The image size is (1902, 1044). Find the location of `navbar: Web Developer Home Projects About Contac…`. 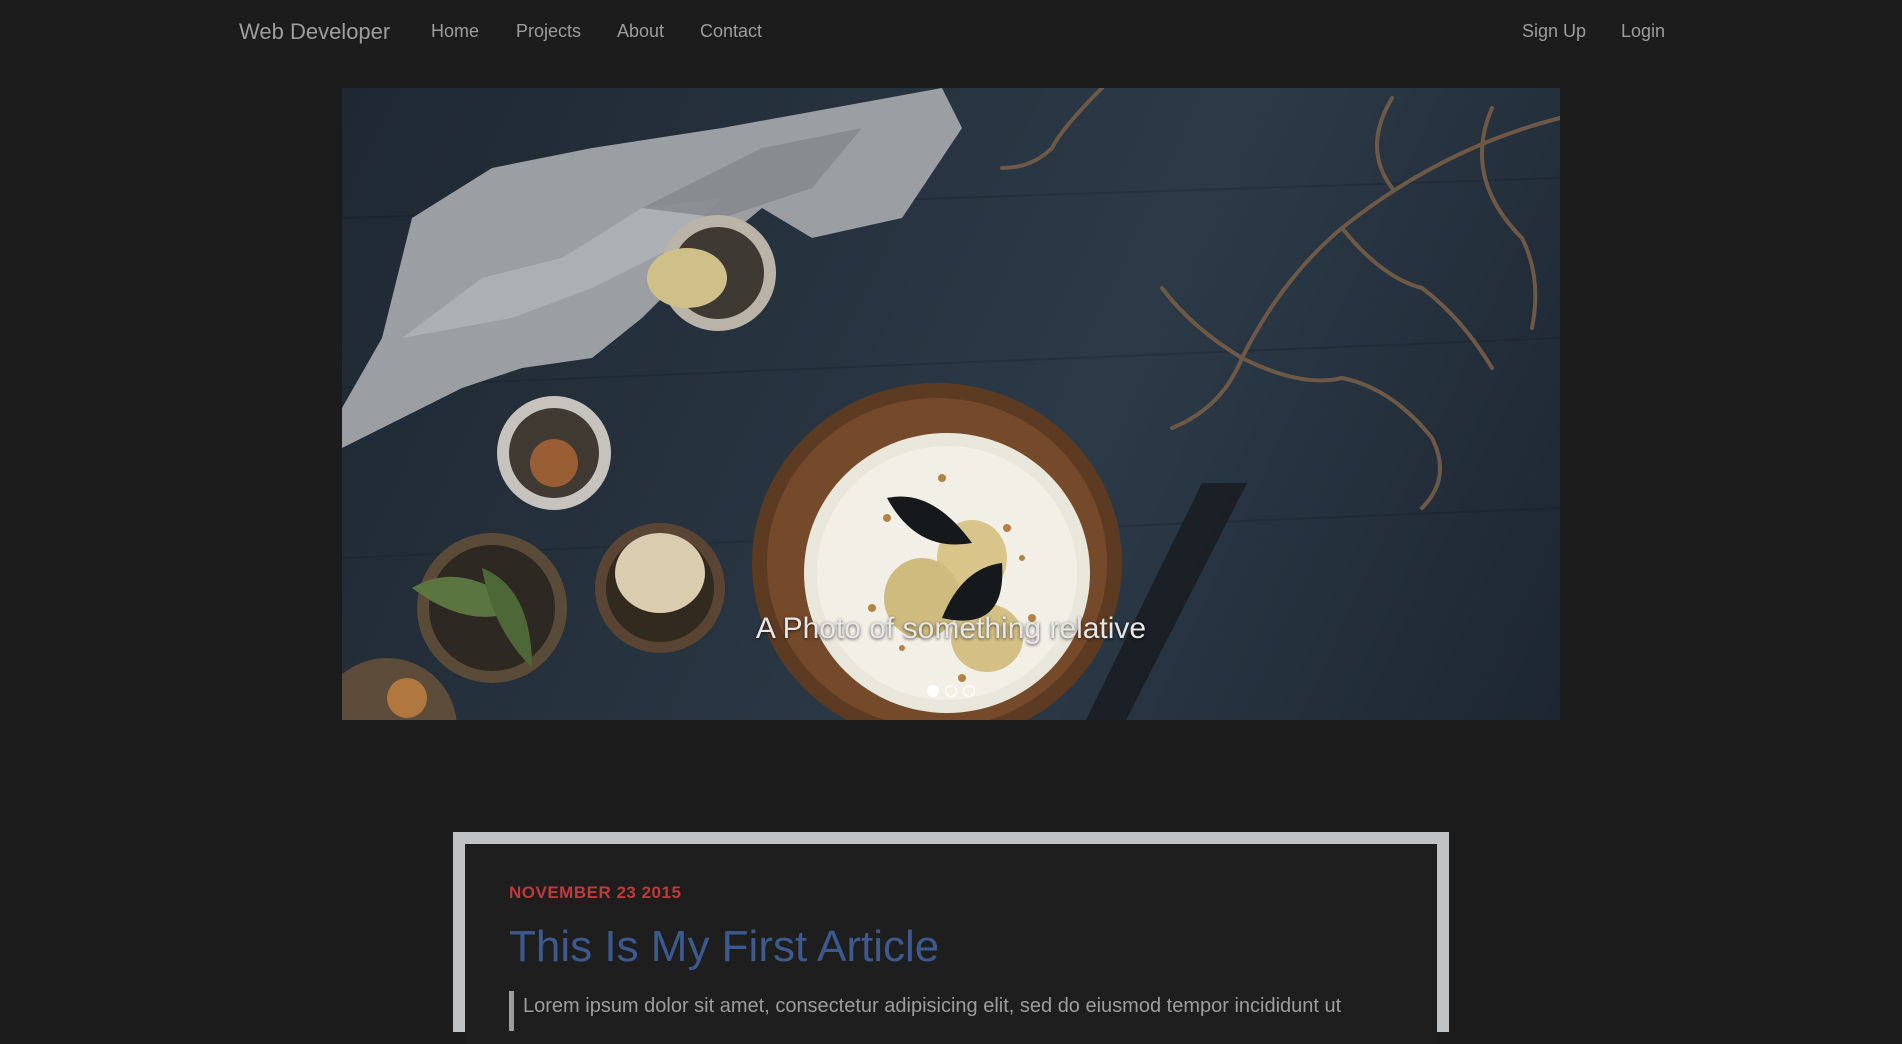

navbar: Web Developer Home Projects About Contac… is located at coordinates (951, 31).